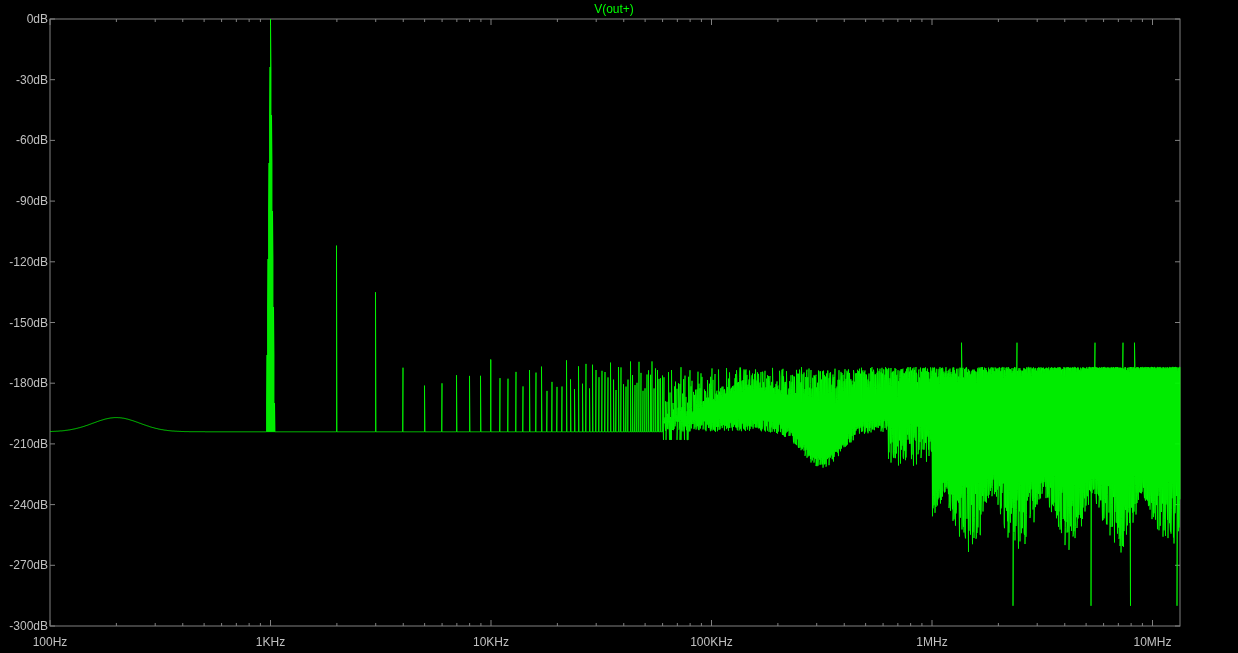 This screenshot has width=1238, height=653. Describe the element at coordinates (28, 443) in the screenshot. I see `y-axis-label: -210dB` at that location.